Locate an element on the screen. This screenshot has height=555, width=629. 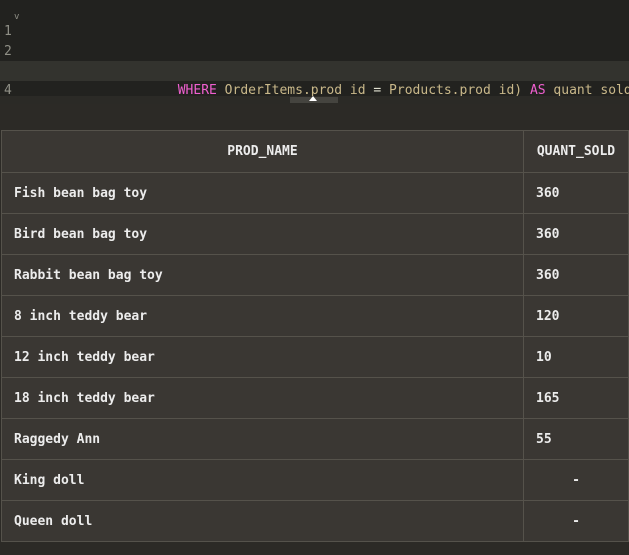
cell-prod-name: Queen doll is located at coordinates (262, 521).